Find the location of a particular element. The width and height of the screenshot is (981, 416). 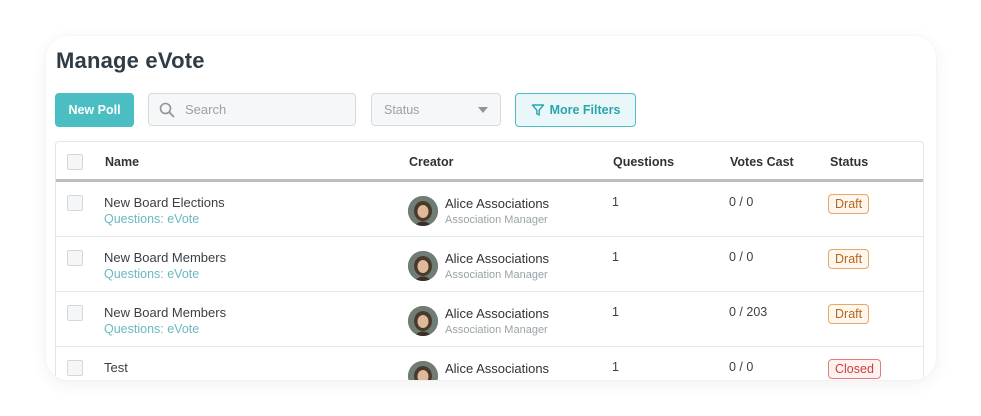

column-header-creator: Creator is located at coordinates (431, 162).